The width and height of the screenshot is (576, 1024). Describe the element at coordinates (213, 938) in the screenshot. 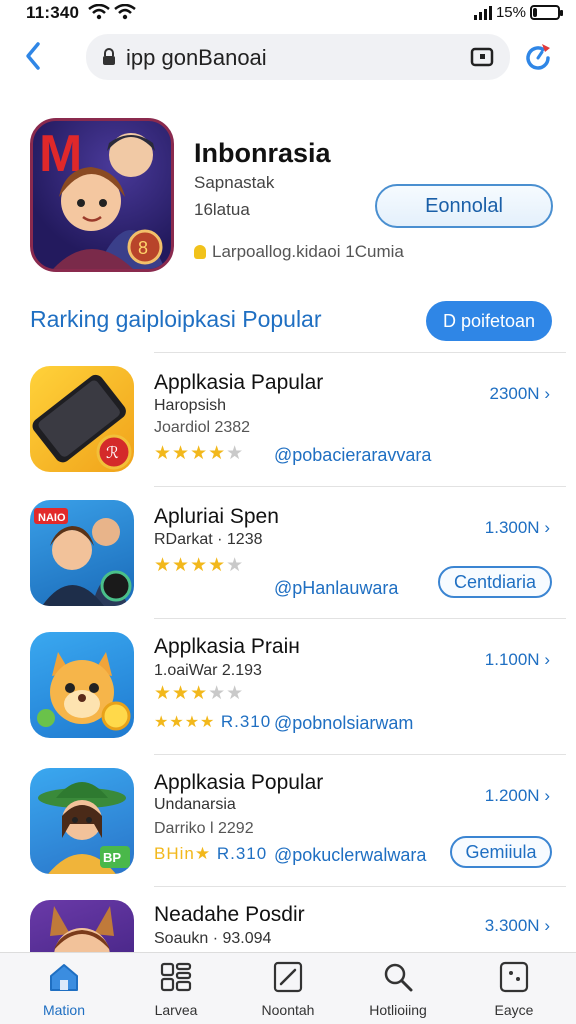

I see `app-meta: Soaukn · 93.094` at that location.